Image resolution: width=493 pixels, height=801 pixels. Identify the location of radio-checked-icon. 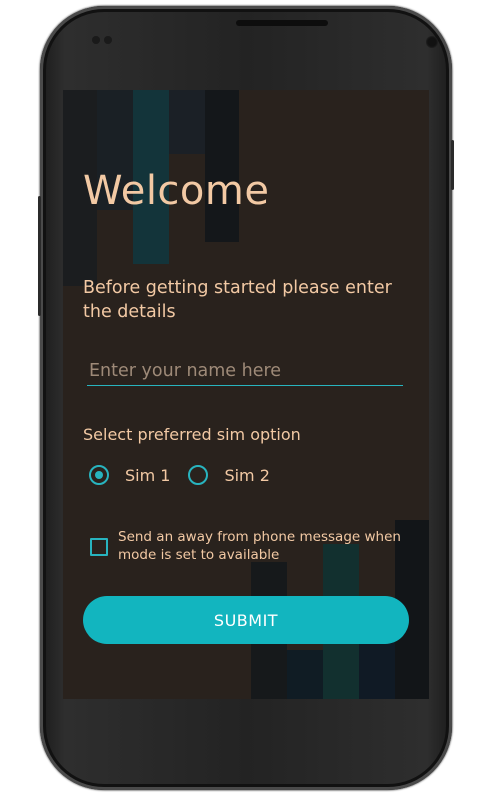
(99, 475).